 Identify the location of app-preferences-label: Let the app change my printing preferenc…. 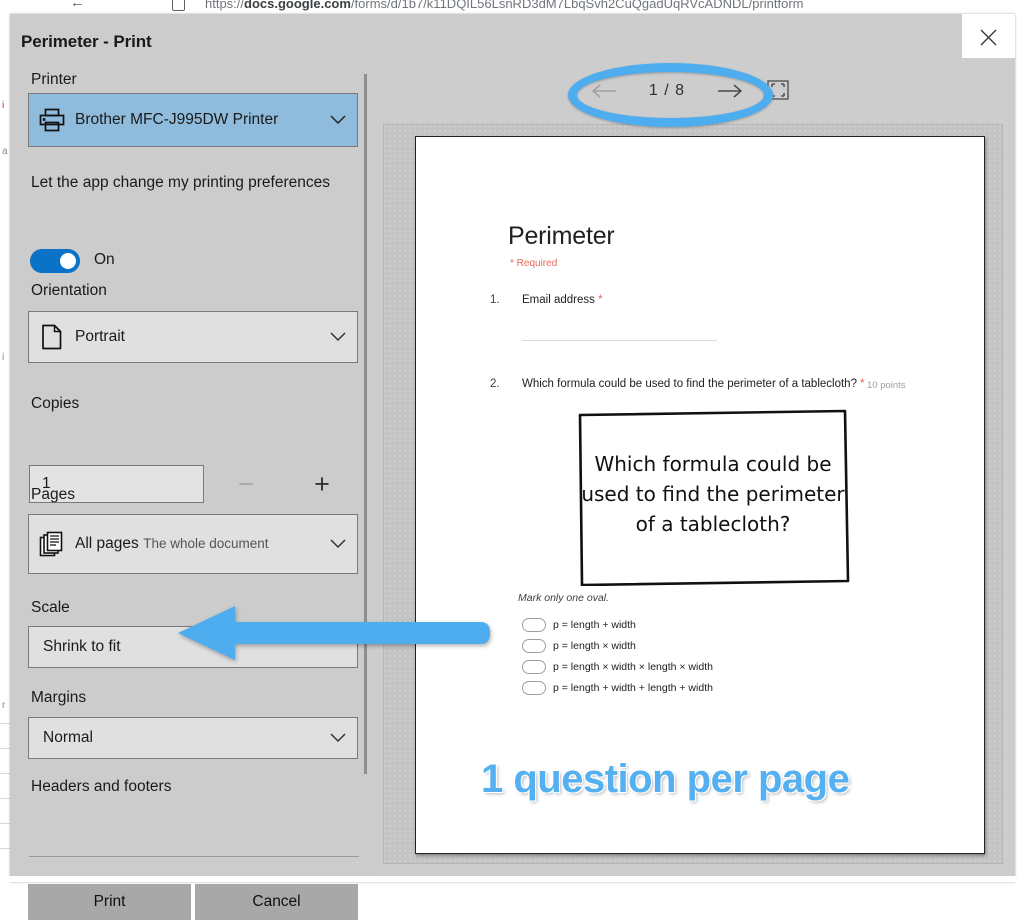
(180, 182).